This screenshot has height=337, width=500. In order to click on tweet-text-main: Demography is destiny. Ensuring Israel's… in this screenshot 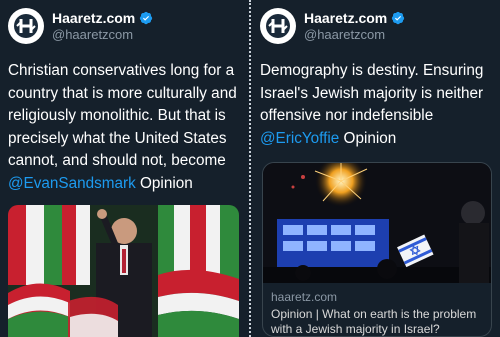, I will do `click(372, 93)`.